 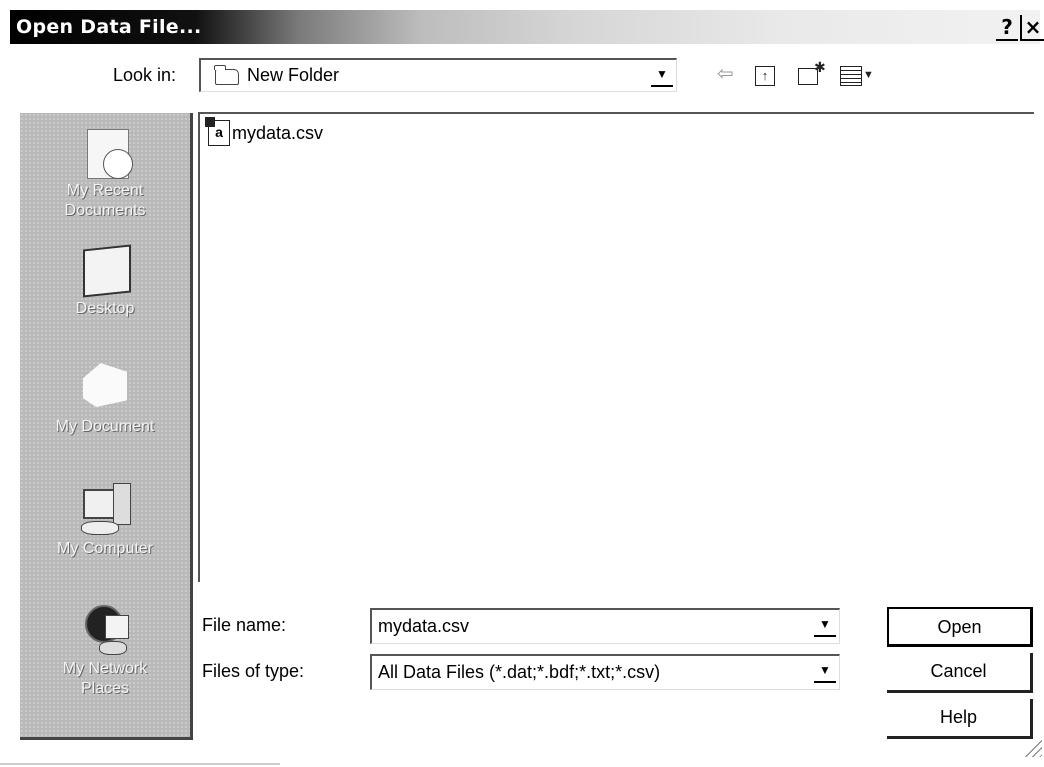 What do you see at coordinates (105, 668) in the screenshot?
I see `place-label: My Network` at bounding box center [105, 668].